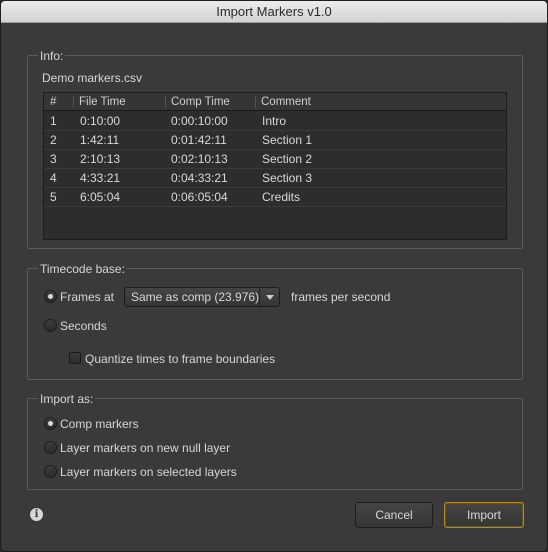 This screenshot has height=552, width=548. I want to click on cell-comp-time: 0:00:10:00, so click(199, 121).